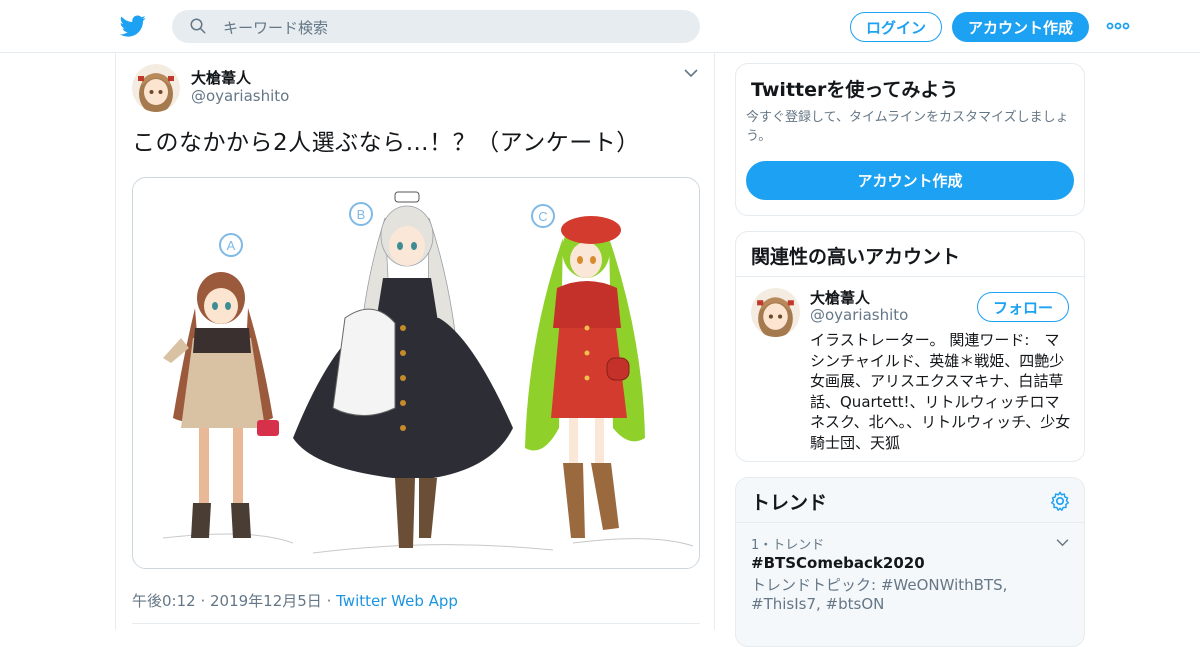 The image size is (1200, 647). Describe the element at coordinates (133, 26) in the screenshot. I see `twitter-bird-logo-icon` at that location.